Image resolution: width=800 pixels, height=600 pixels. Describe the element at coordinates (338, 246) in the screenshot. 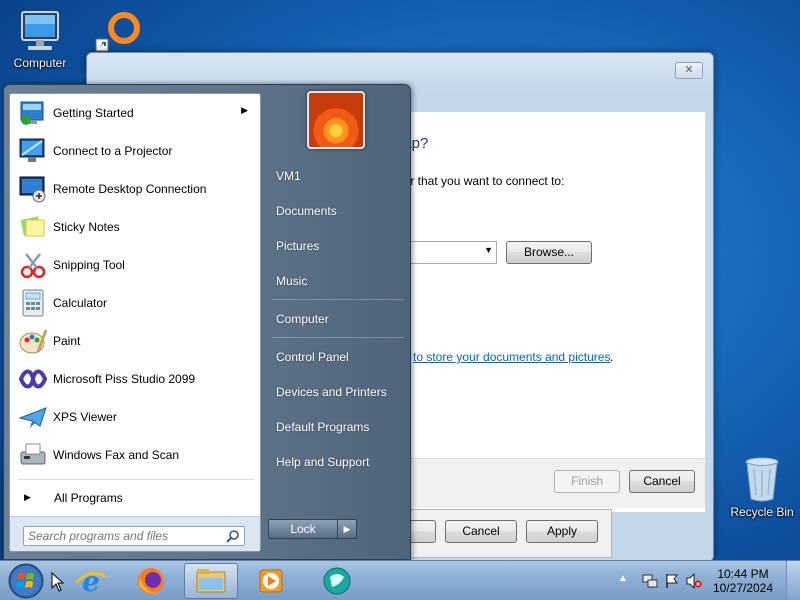

I see `menu-item-pictures: Pictures` at that location.